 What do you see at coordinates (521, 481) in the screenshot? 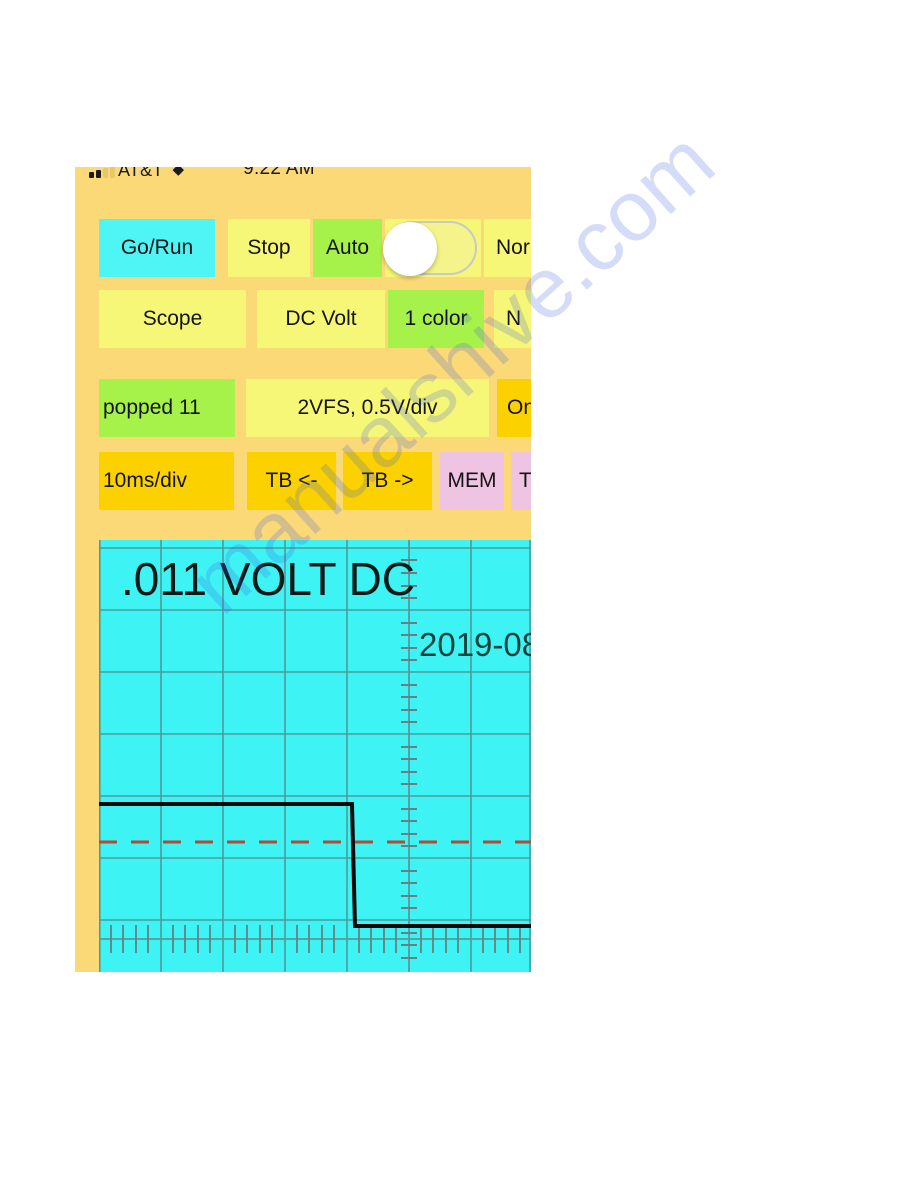
I see `trace-button: T` at bounding box center [521, 481].